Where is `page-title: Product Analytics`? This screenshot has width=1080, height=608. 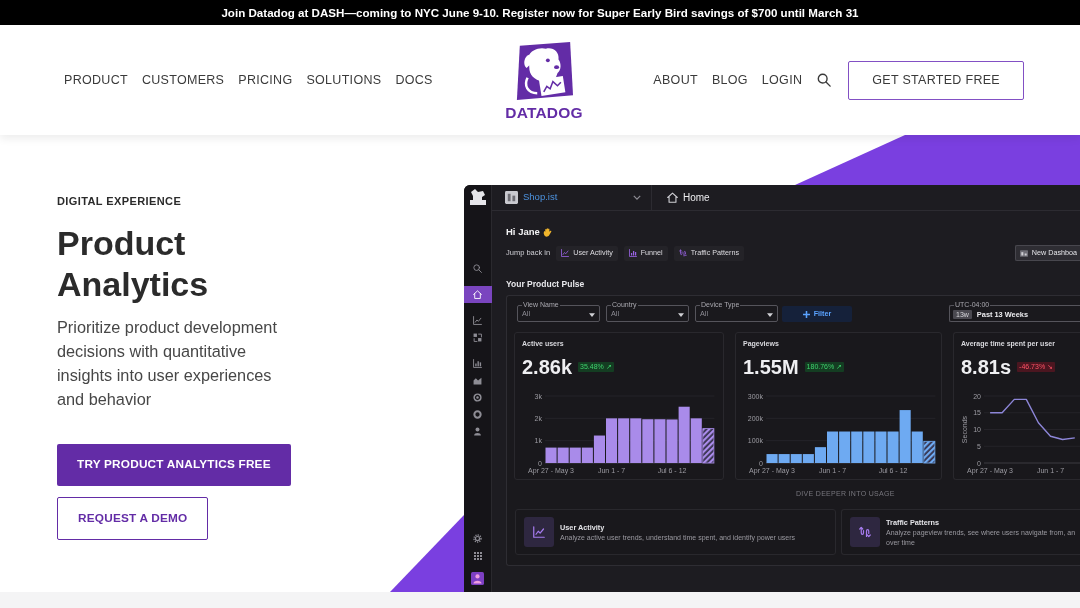 page-title: Product Analytics is located at coordinates (133, 264).